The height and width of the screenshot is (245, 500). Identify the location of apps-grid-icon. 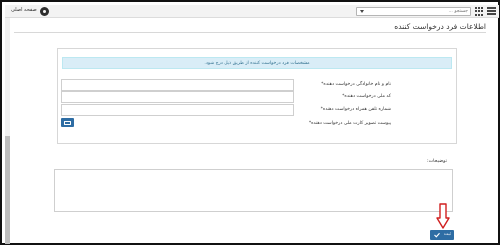
(478, 11).